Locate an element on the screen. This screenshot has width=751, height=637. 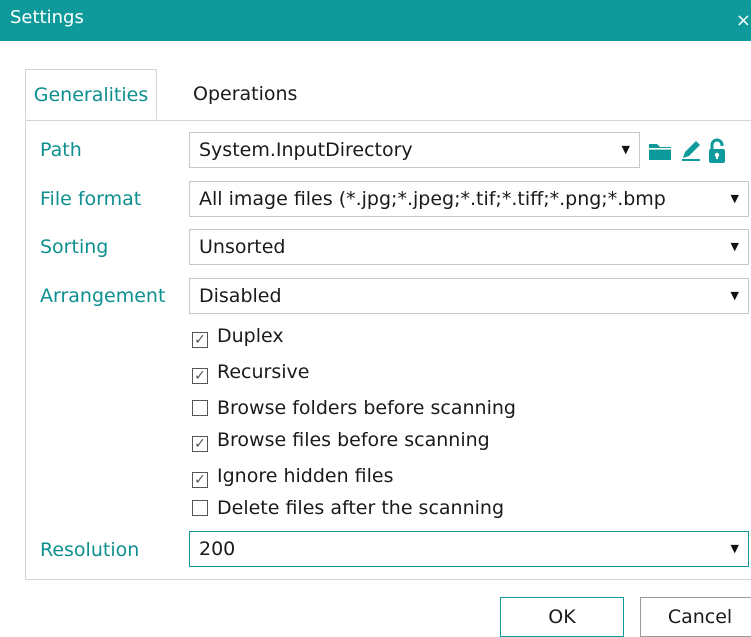
checkbox-label: Recursive is located at coordinates (263, 372).